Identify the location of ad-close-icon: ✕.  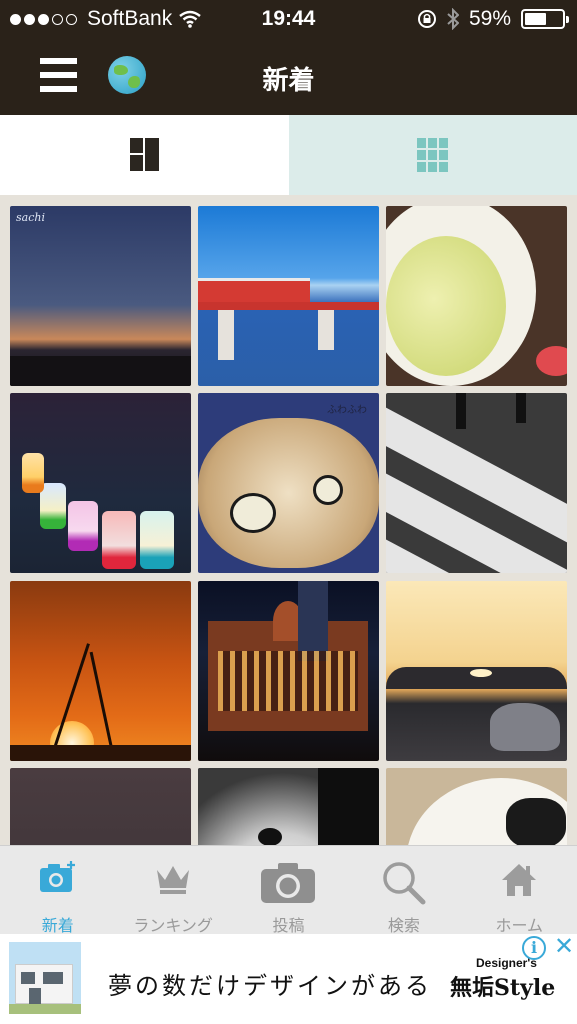
(564, 947).